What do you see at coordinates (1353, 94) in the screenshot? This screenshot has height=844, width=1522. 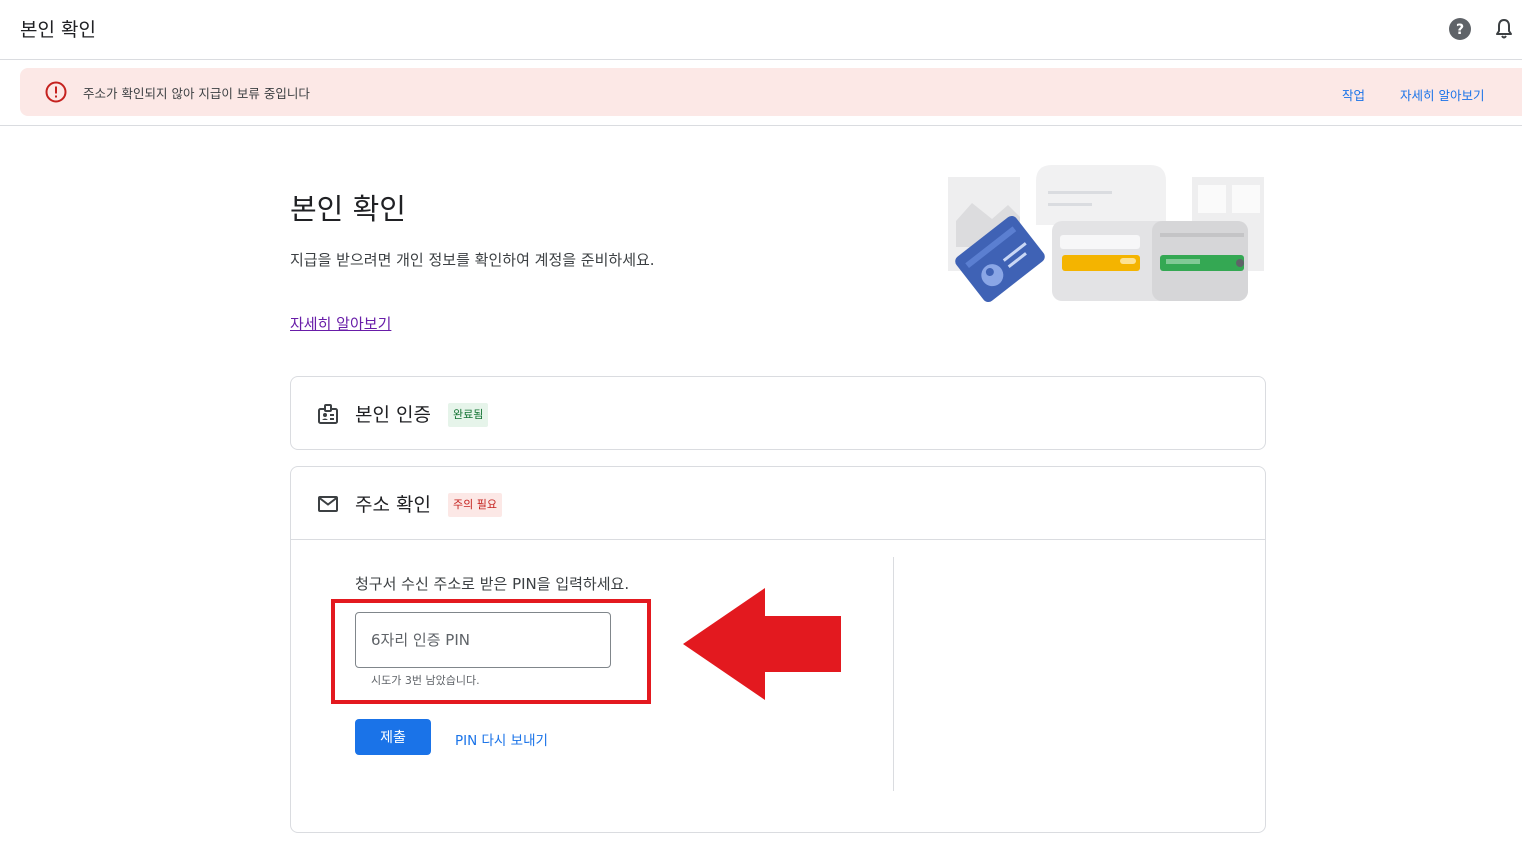 I see `banner-action-button: 작업` at bounding box center [1353, 94].